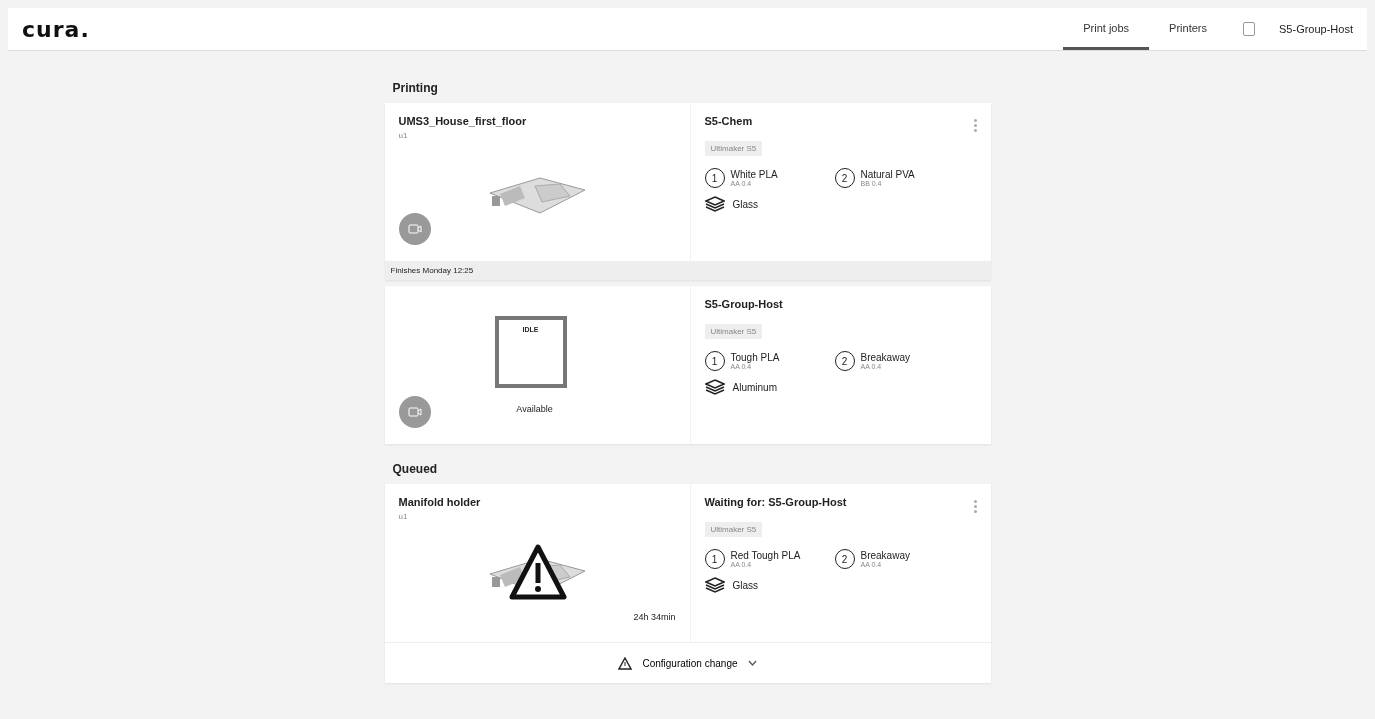 The width and height of the screenshot is (1375, 719). Describe the element at coordinates (744, 304) in the screenshot. I see `printer-name: S5-Group-Host` at that location.